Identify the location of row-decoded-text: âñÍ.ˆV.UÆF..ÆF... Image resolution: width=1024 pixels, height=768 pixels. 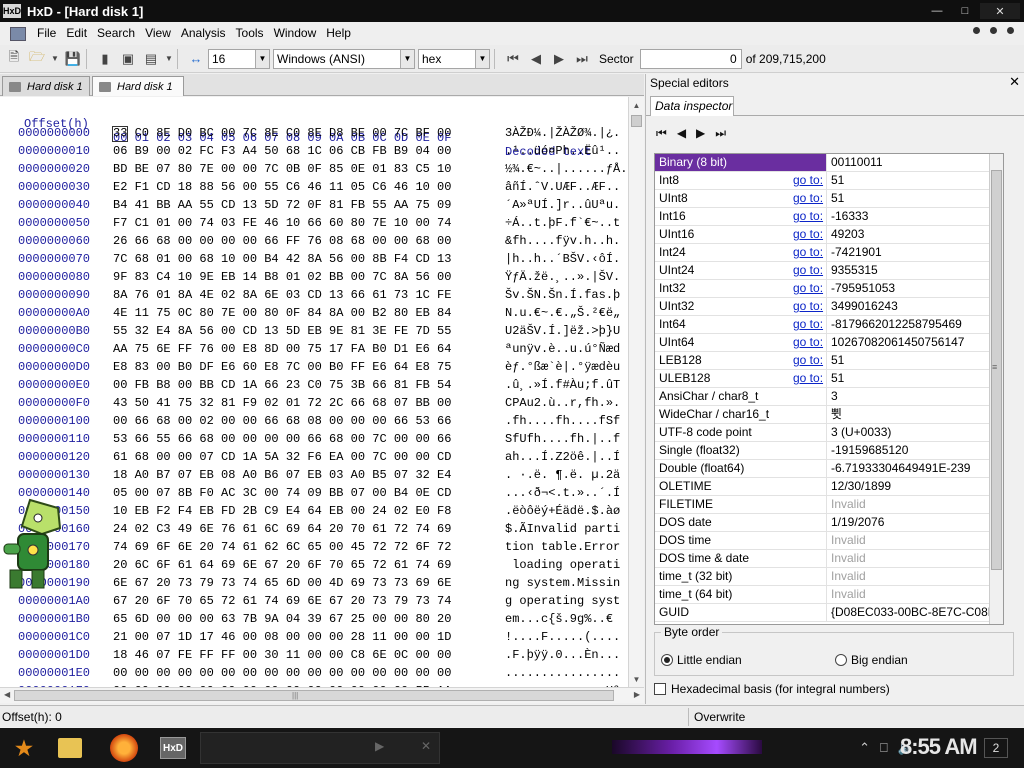
(565, 187).